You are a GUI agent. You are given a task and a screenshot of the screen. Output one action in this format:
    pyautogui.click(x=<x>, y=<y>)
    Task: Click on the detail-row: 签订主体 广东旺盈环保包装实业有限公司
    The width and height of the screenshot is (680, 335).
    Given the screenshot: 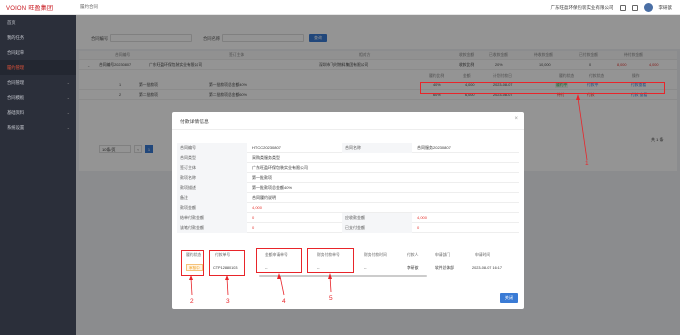 What is the action you would take?
    pyautogui.click(x=348, y=168)
    